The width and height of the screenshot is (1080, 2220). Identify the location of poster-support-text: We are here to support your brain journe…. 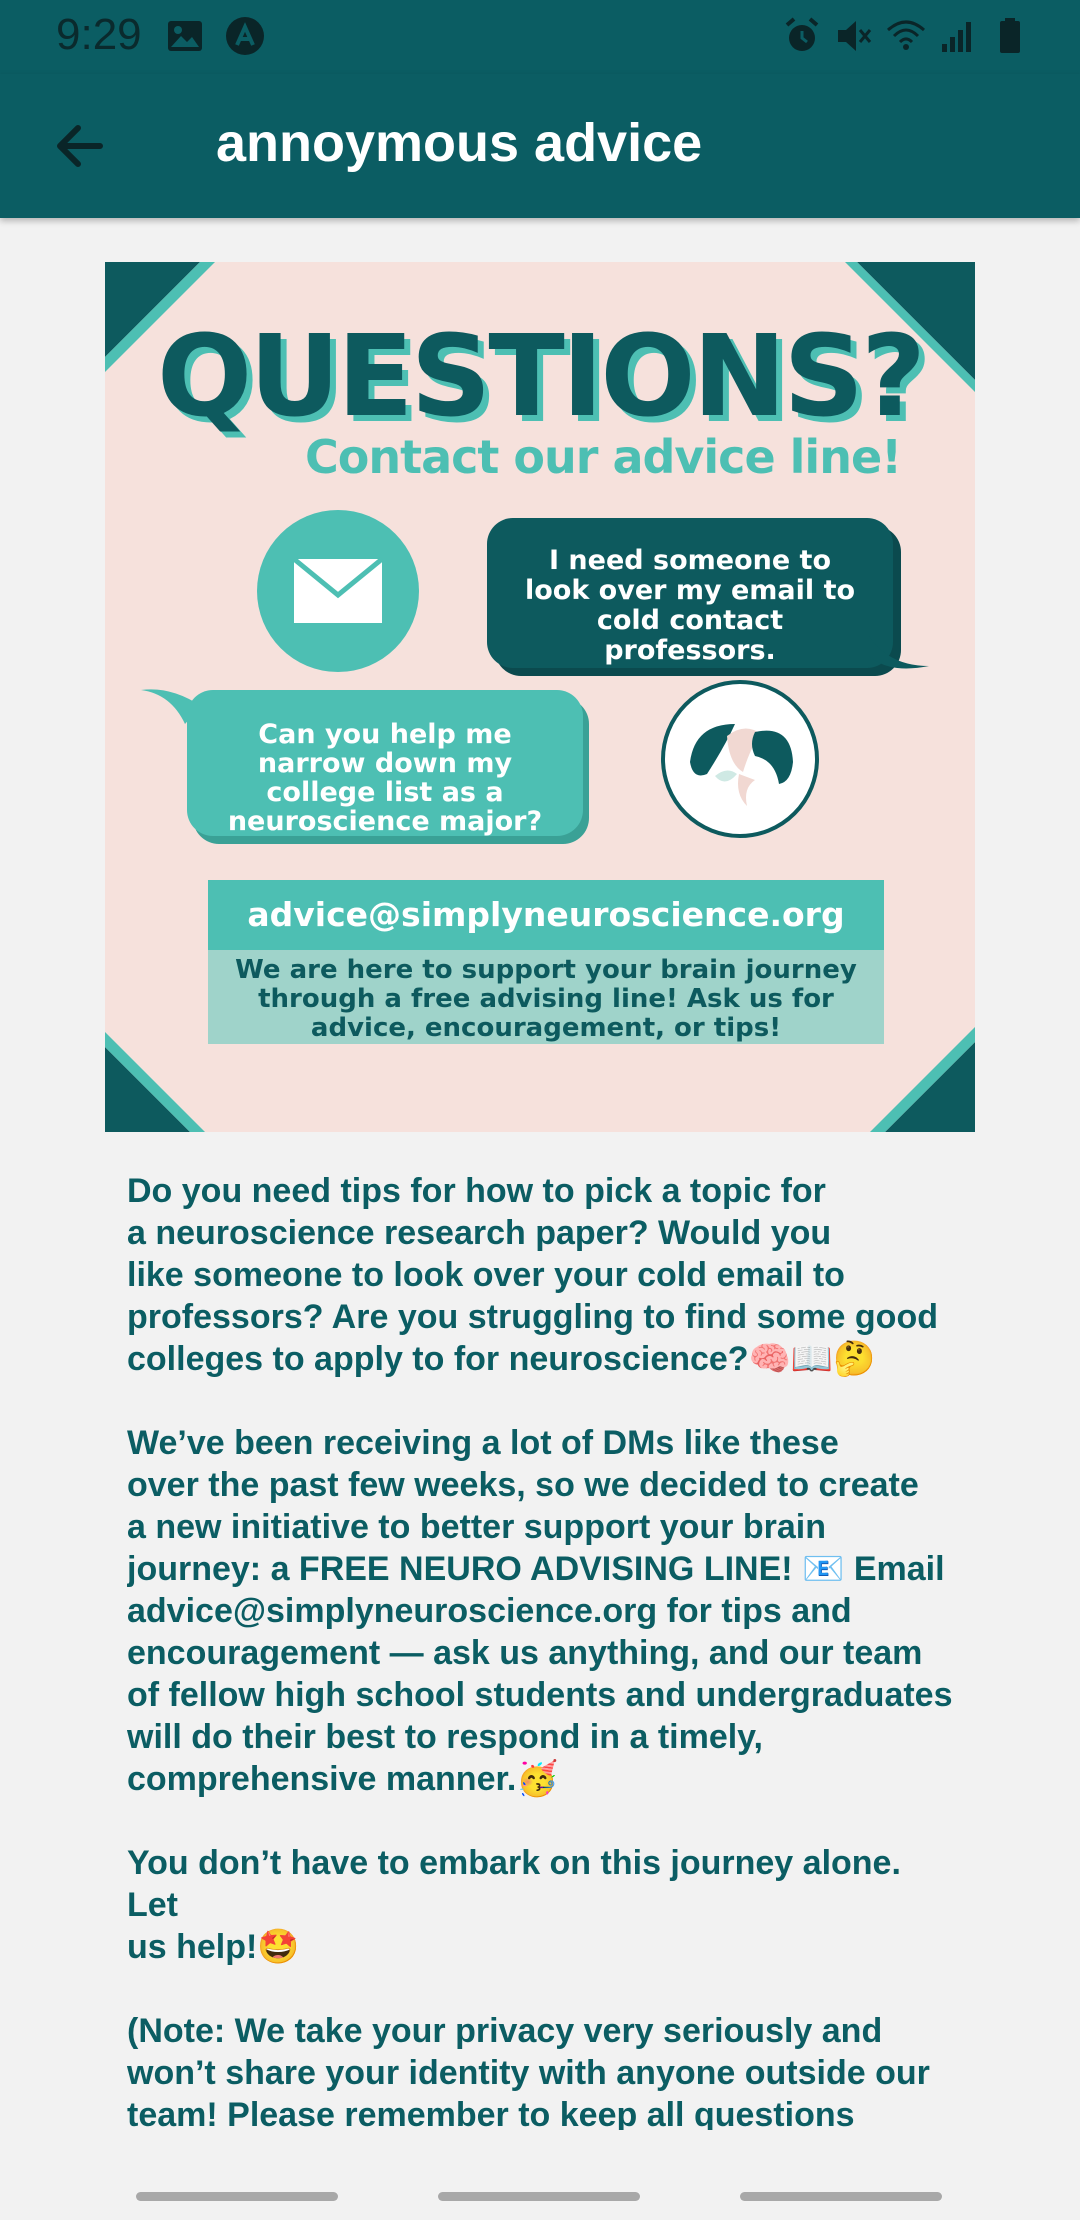
(546, 997).